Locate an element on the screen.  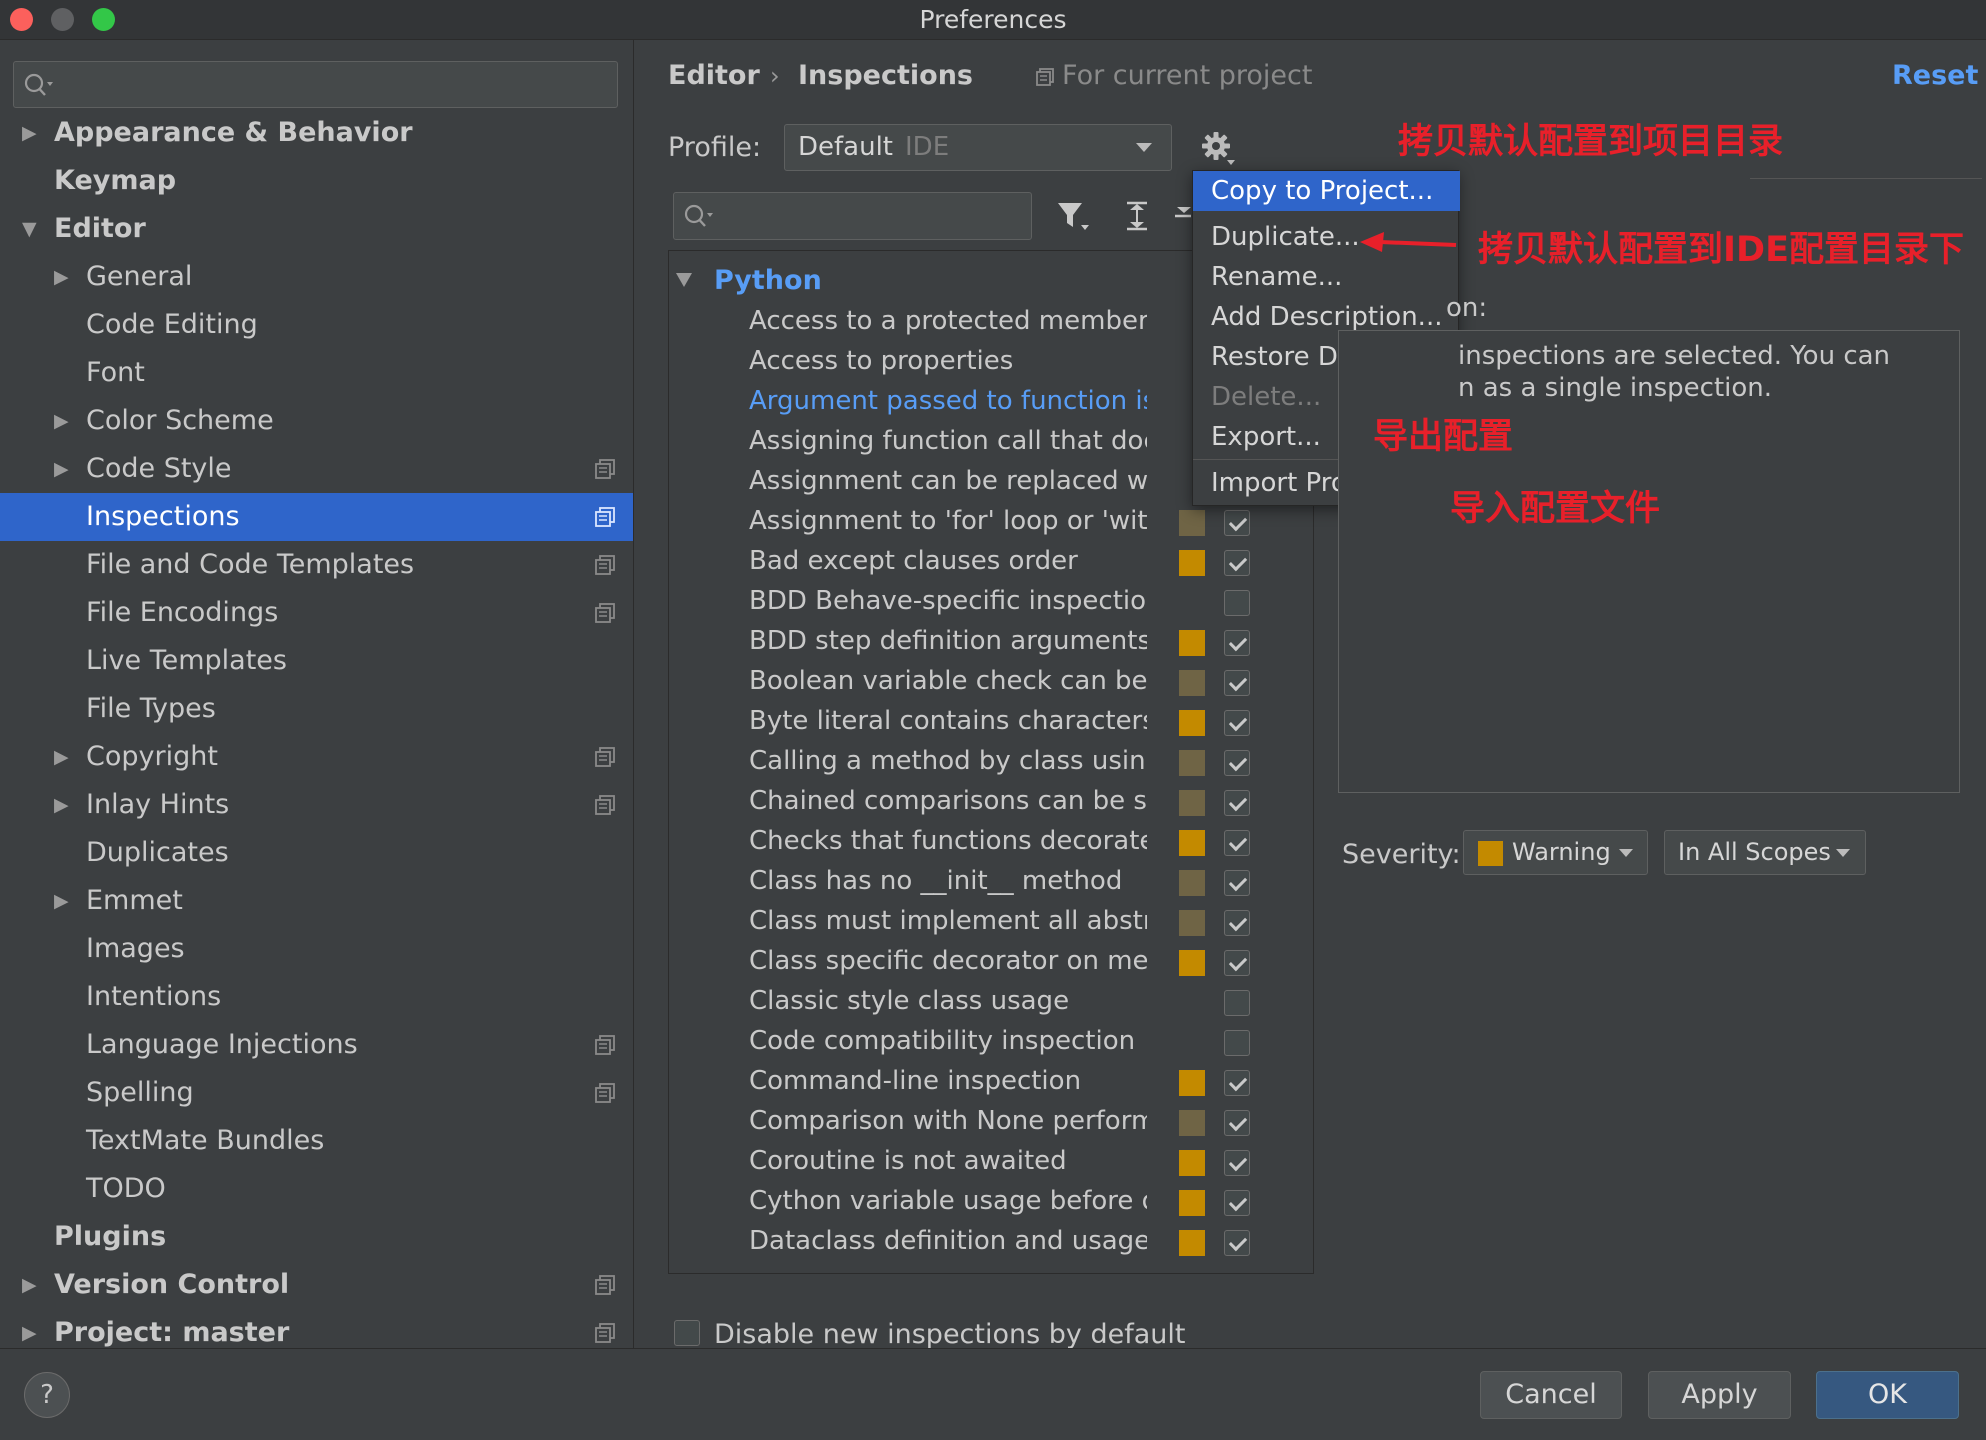
inspection-name: BDD step definition arguments insp is located at coordinates (948, 641).